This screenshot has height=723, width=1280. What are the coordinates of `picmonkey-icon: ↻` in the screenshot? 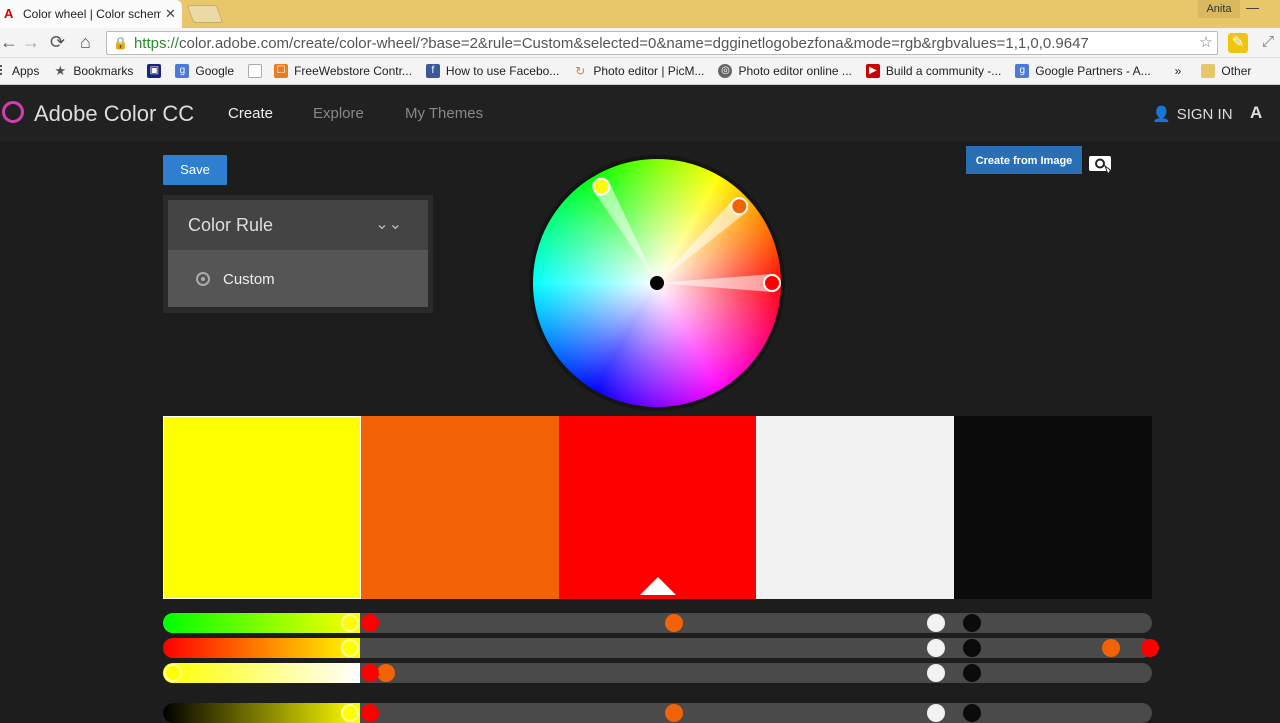 It's located at (580, 71).